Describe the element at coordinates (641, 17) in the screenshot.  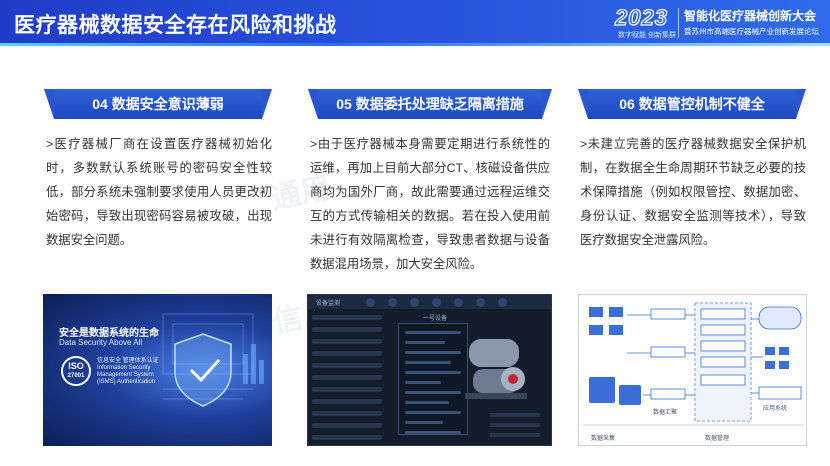
I see `conference-logo-year: 2023` at that location.